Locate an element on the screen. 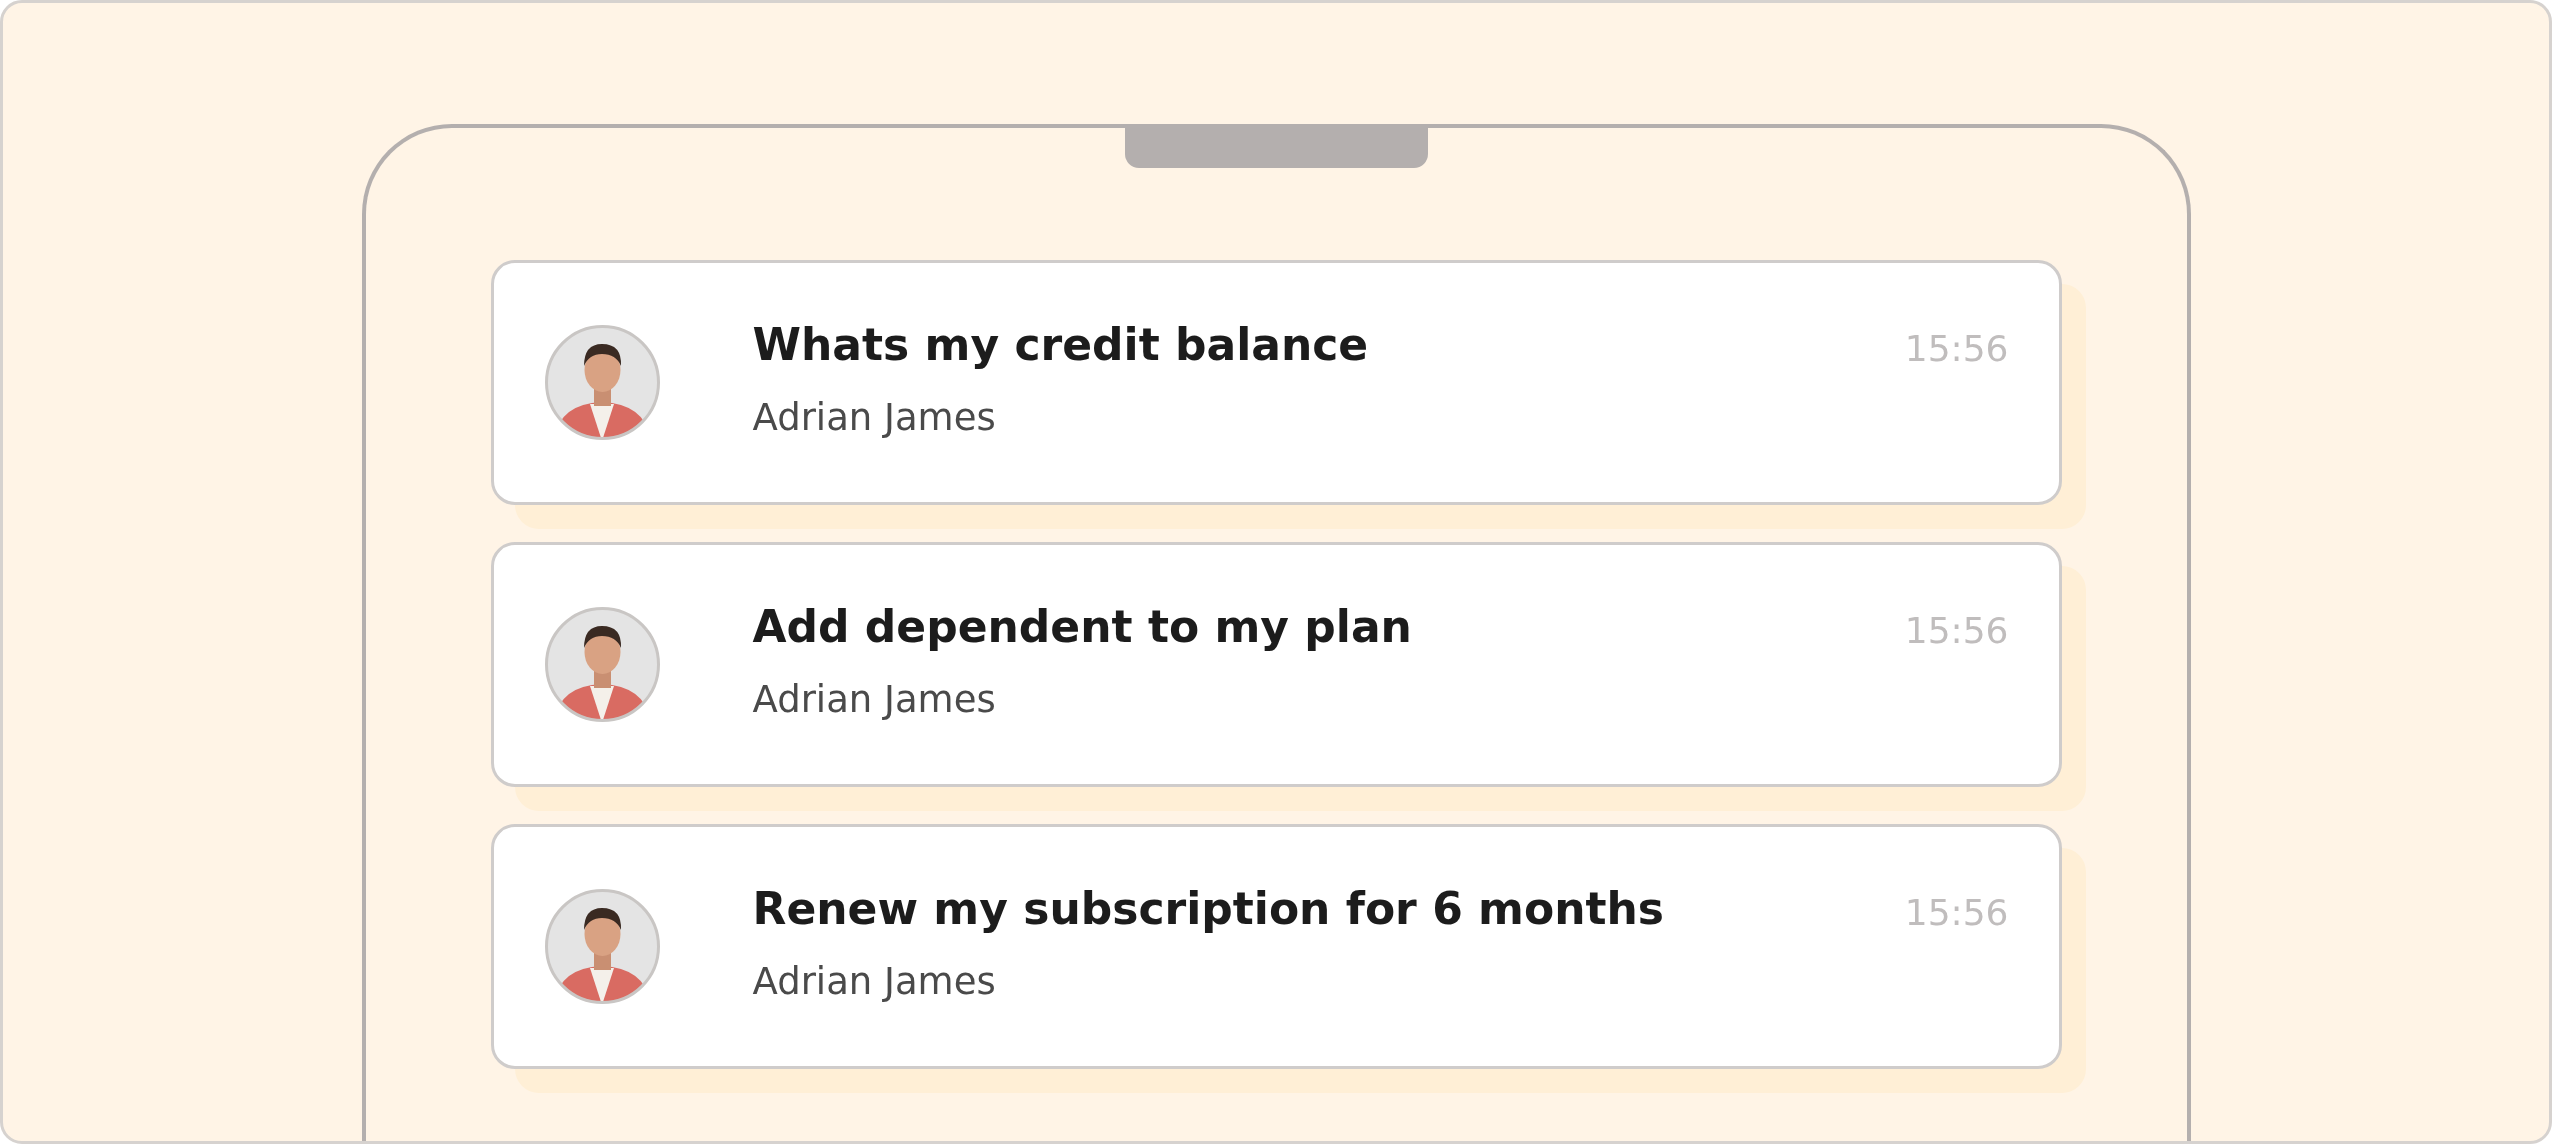 The width and height of the screenshot is (2552, 1144). notification-title: Add dependent to my plan is located at coordinates (1082, 626).